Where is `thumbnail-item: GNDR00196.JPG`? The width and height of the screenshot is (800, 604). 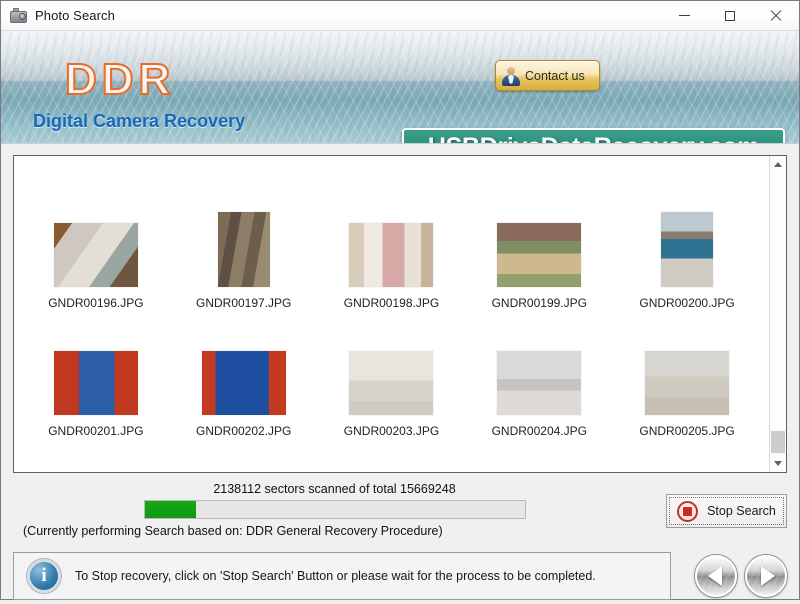 thumbnail-item: GNDR00196.JPG is located at coordinates (96, 266).